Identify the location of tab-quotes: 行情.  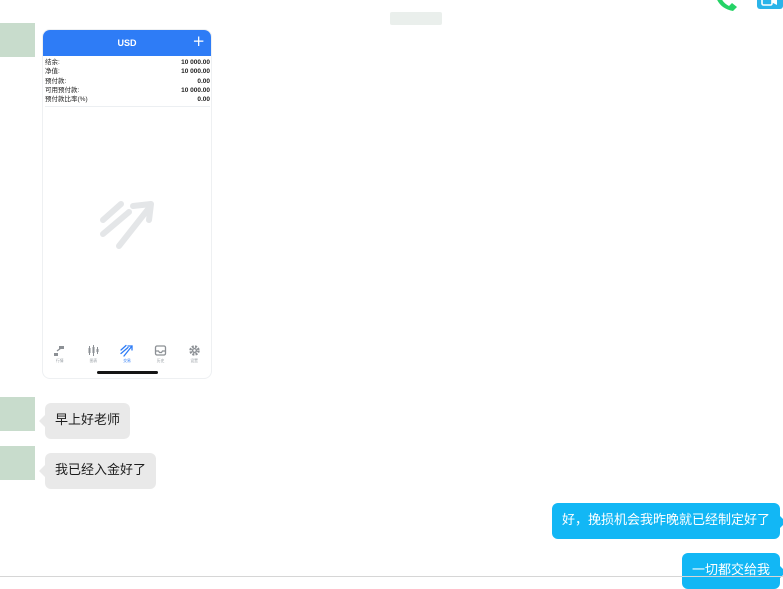
(60, 355).